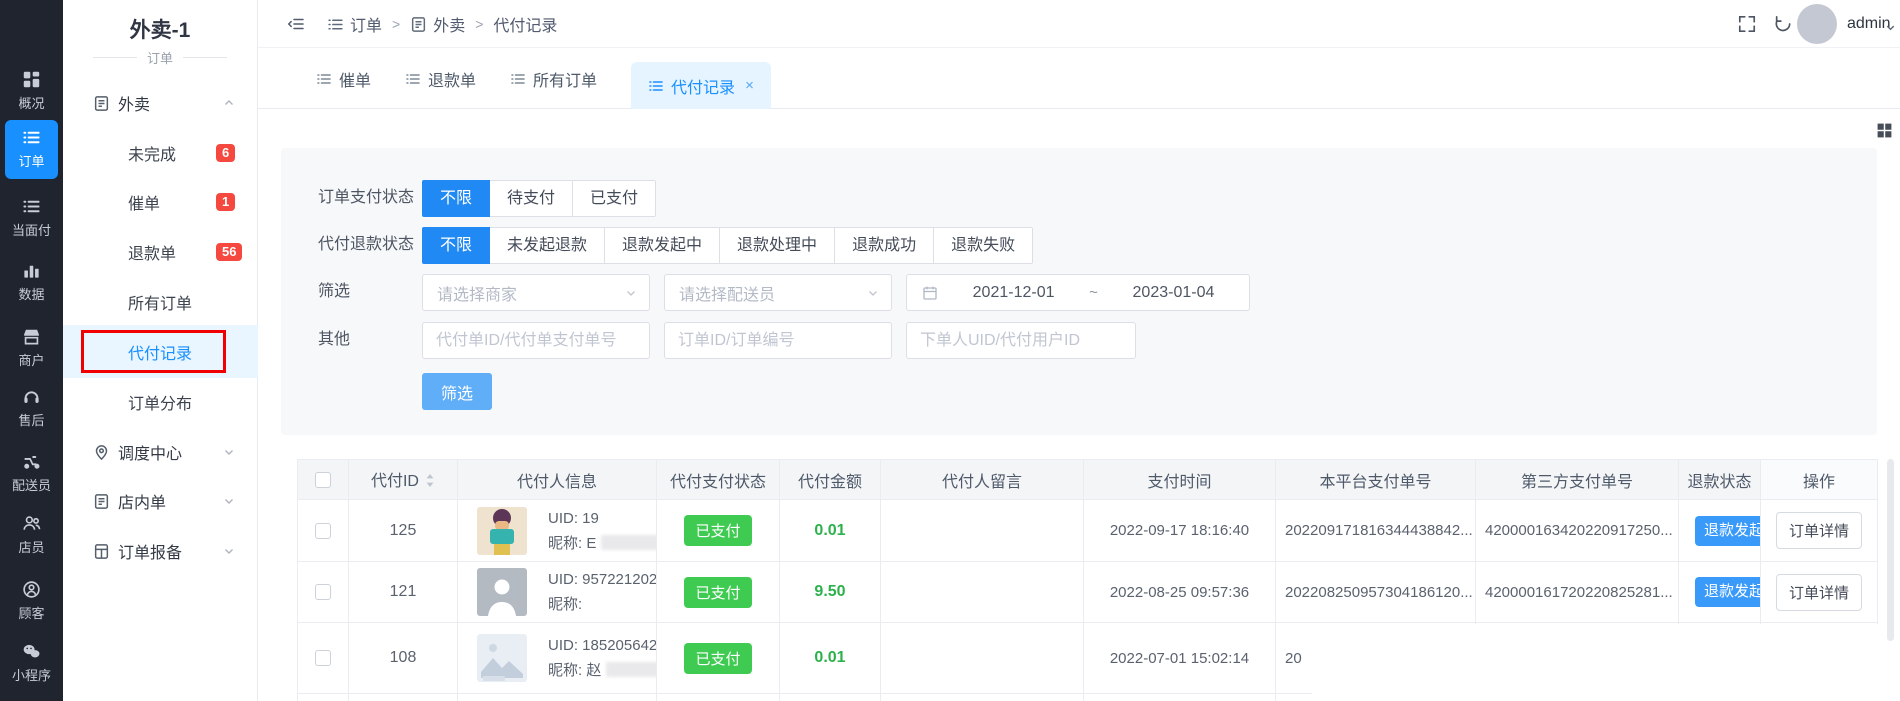  I want to click on tab-paylog-active: 代付记录 ×, so click(701, 85).